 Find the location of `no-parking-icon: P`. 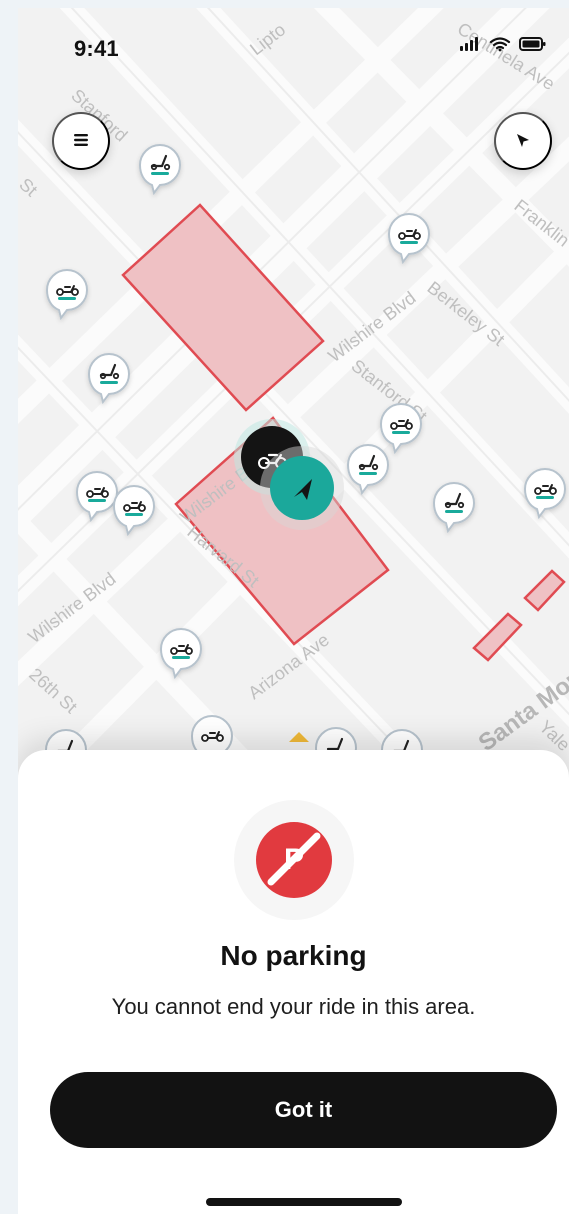

no-parking-icon: P is located at coordinates (294, 860).